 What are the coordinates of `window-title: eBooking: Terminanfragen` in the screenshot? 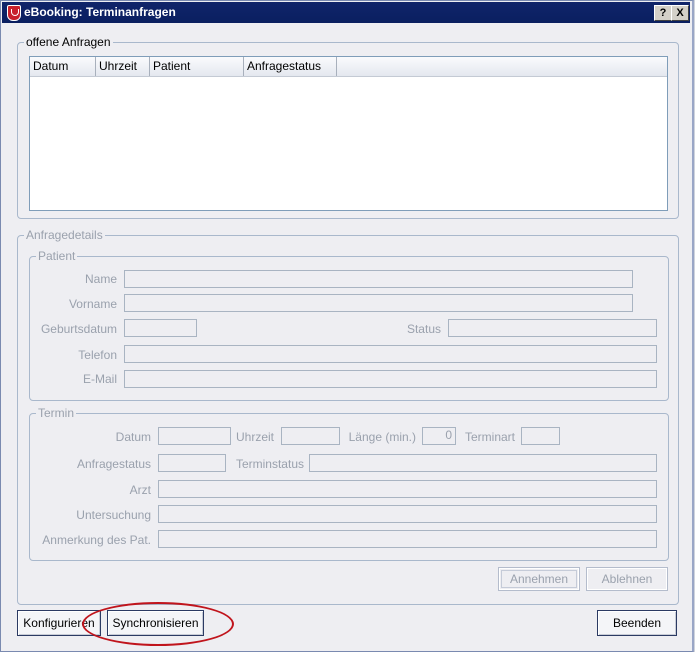 It's located at (100, 12).